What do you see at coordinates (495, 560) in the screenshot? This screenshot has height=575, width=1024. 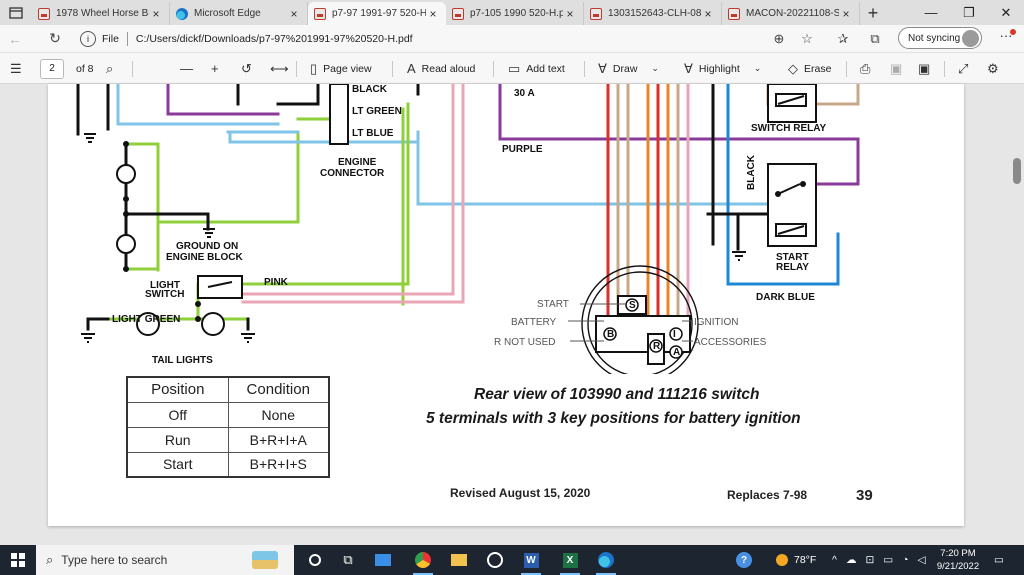 I see `media-app-button` at bounding box center [495, 560].